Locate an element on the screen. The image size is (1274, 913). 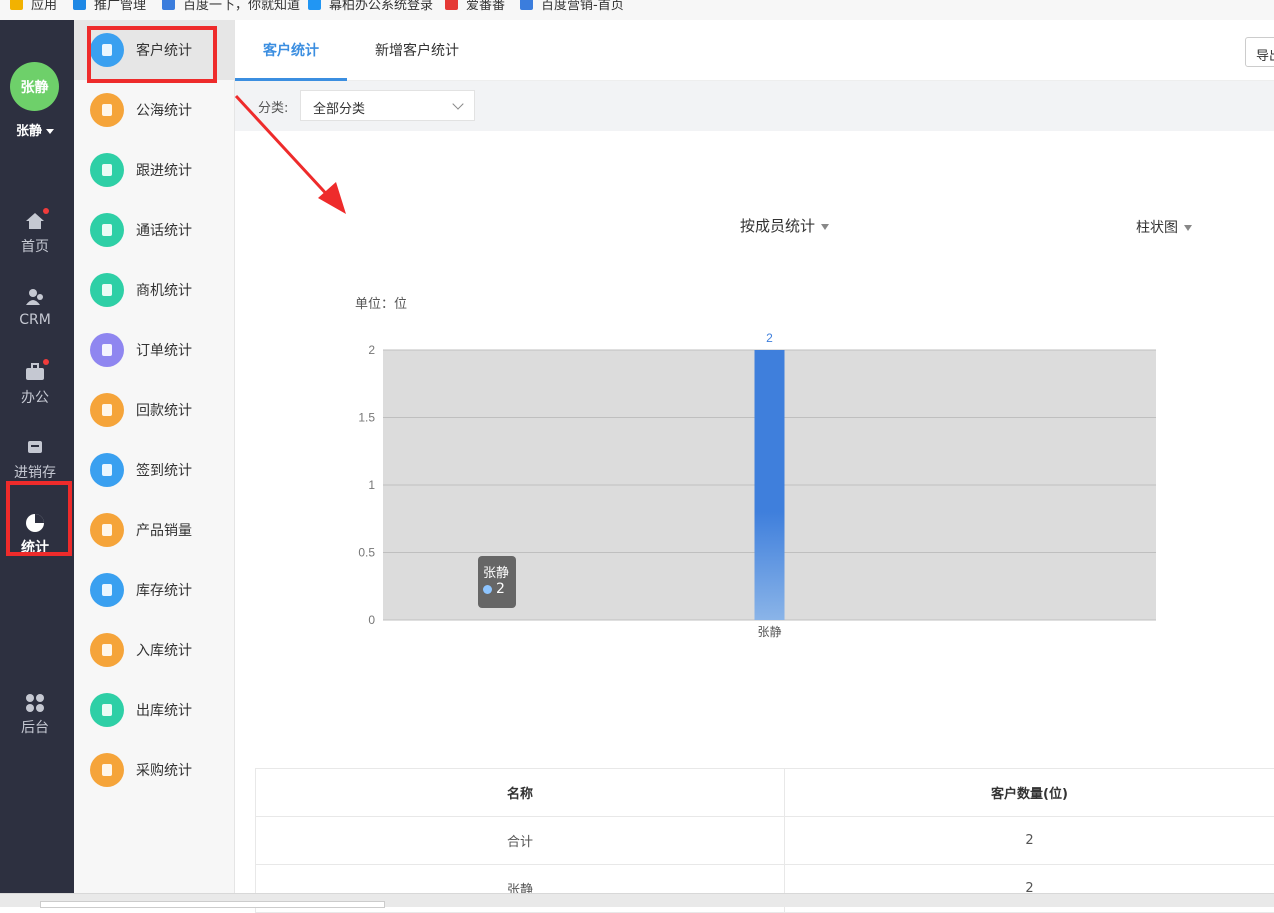
tab-customer-stats: 客户统计 is located at coordinates (291, 50).